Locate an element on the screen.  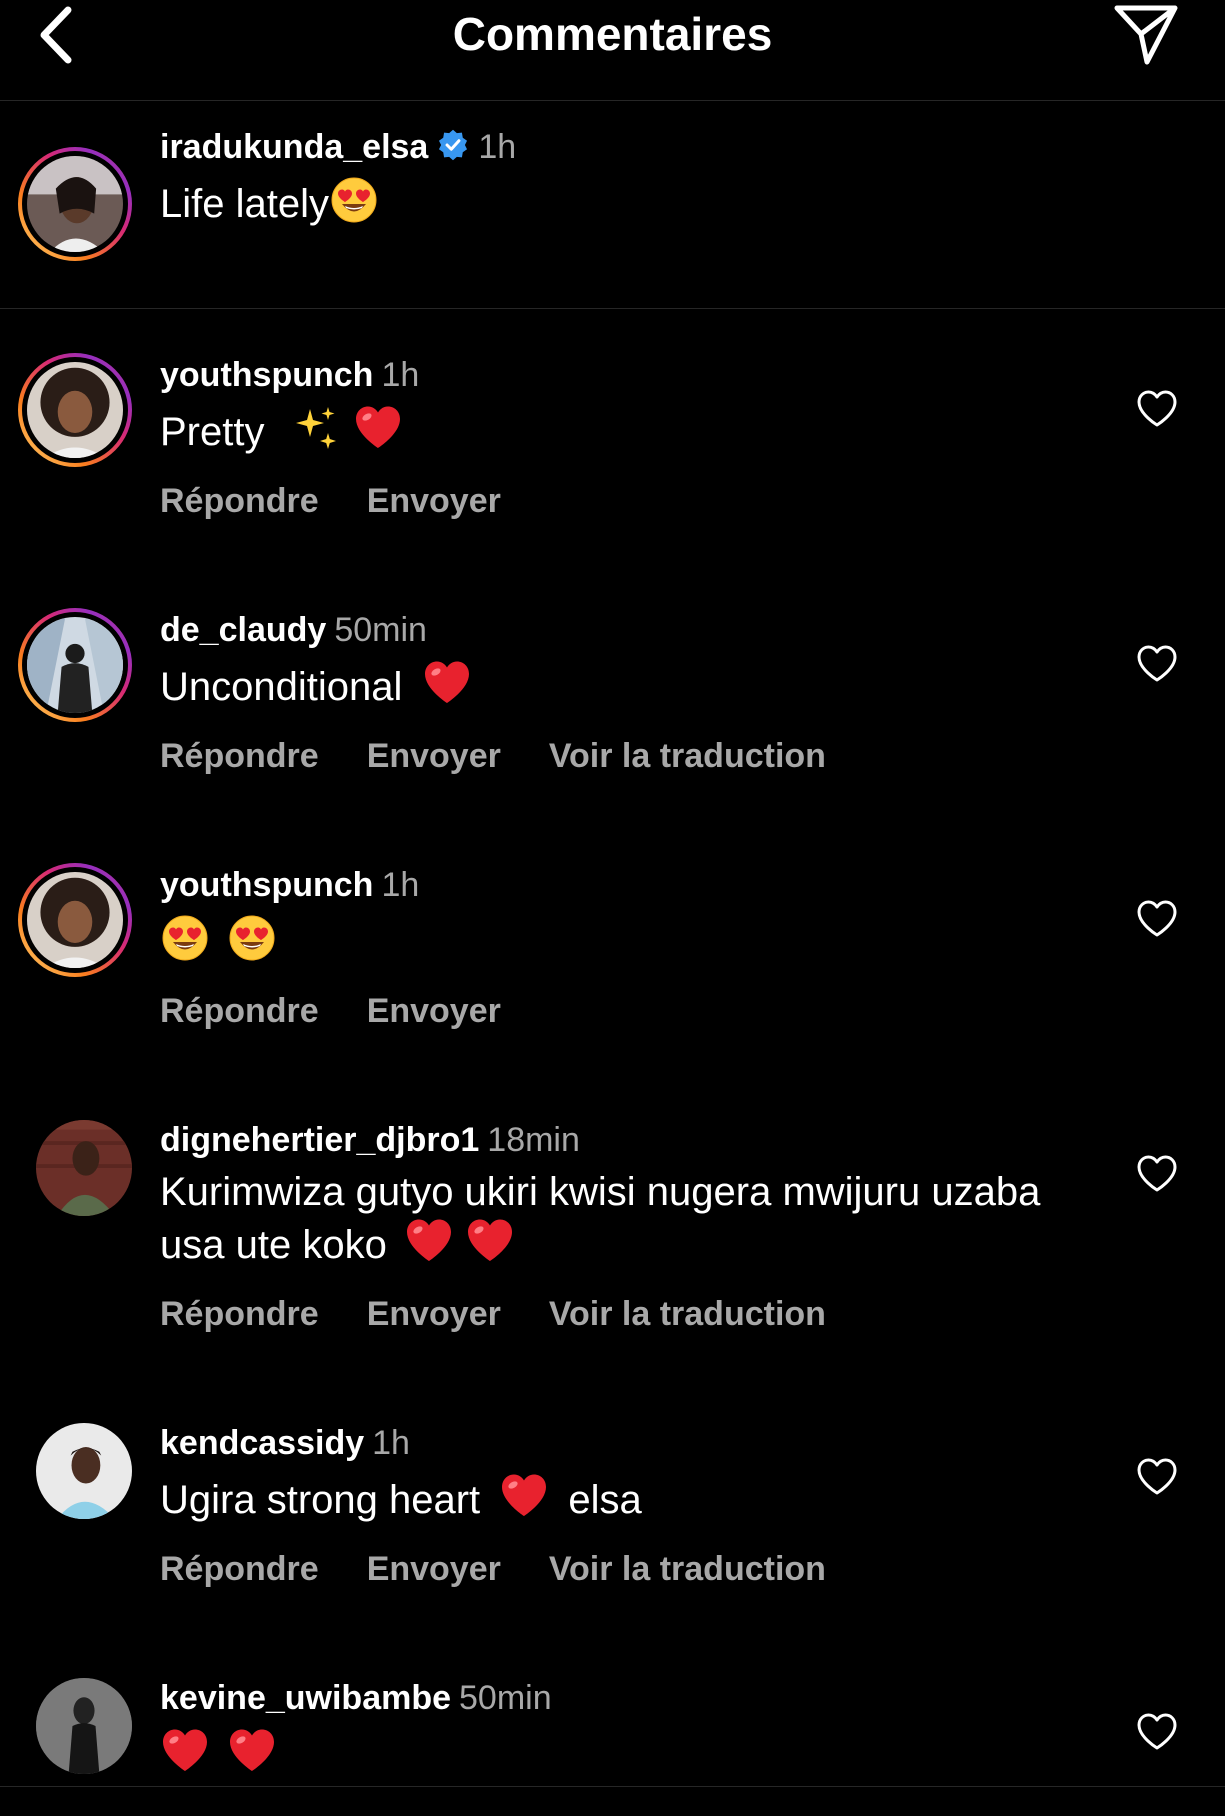
comment-username: dignehertier_djbro1 is located at coordinates (319, 1140).